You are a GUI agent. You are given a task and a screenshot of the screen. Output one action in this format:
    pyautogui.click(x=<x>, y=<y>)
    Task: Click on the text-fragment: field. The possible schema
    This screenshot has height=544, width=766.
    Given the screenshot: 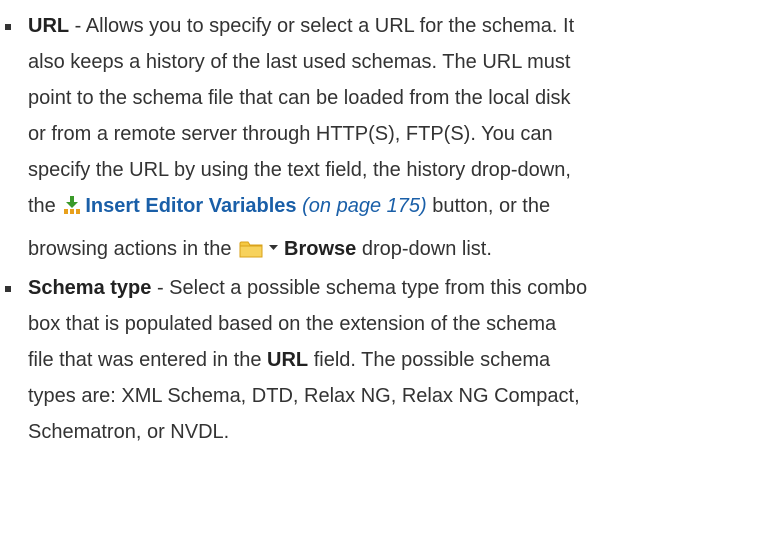 What is the action you would take?
    pyautogui.click(x=429, y=360)
    